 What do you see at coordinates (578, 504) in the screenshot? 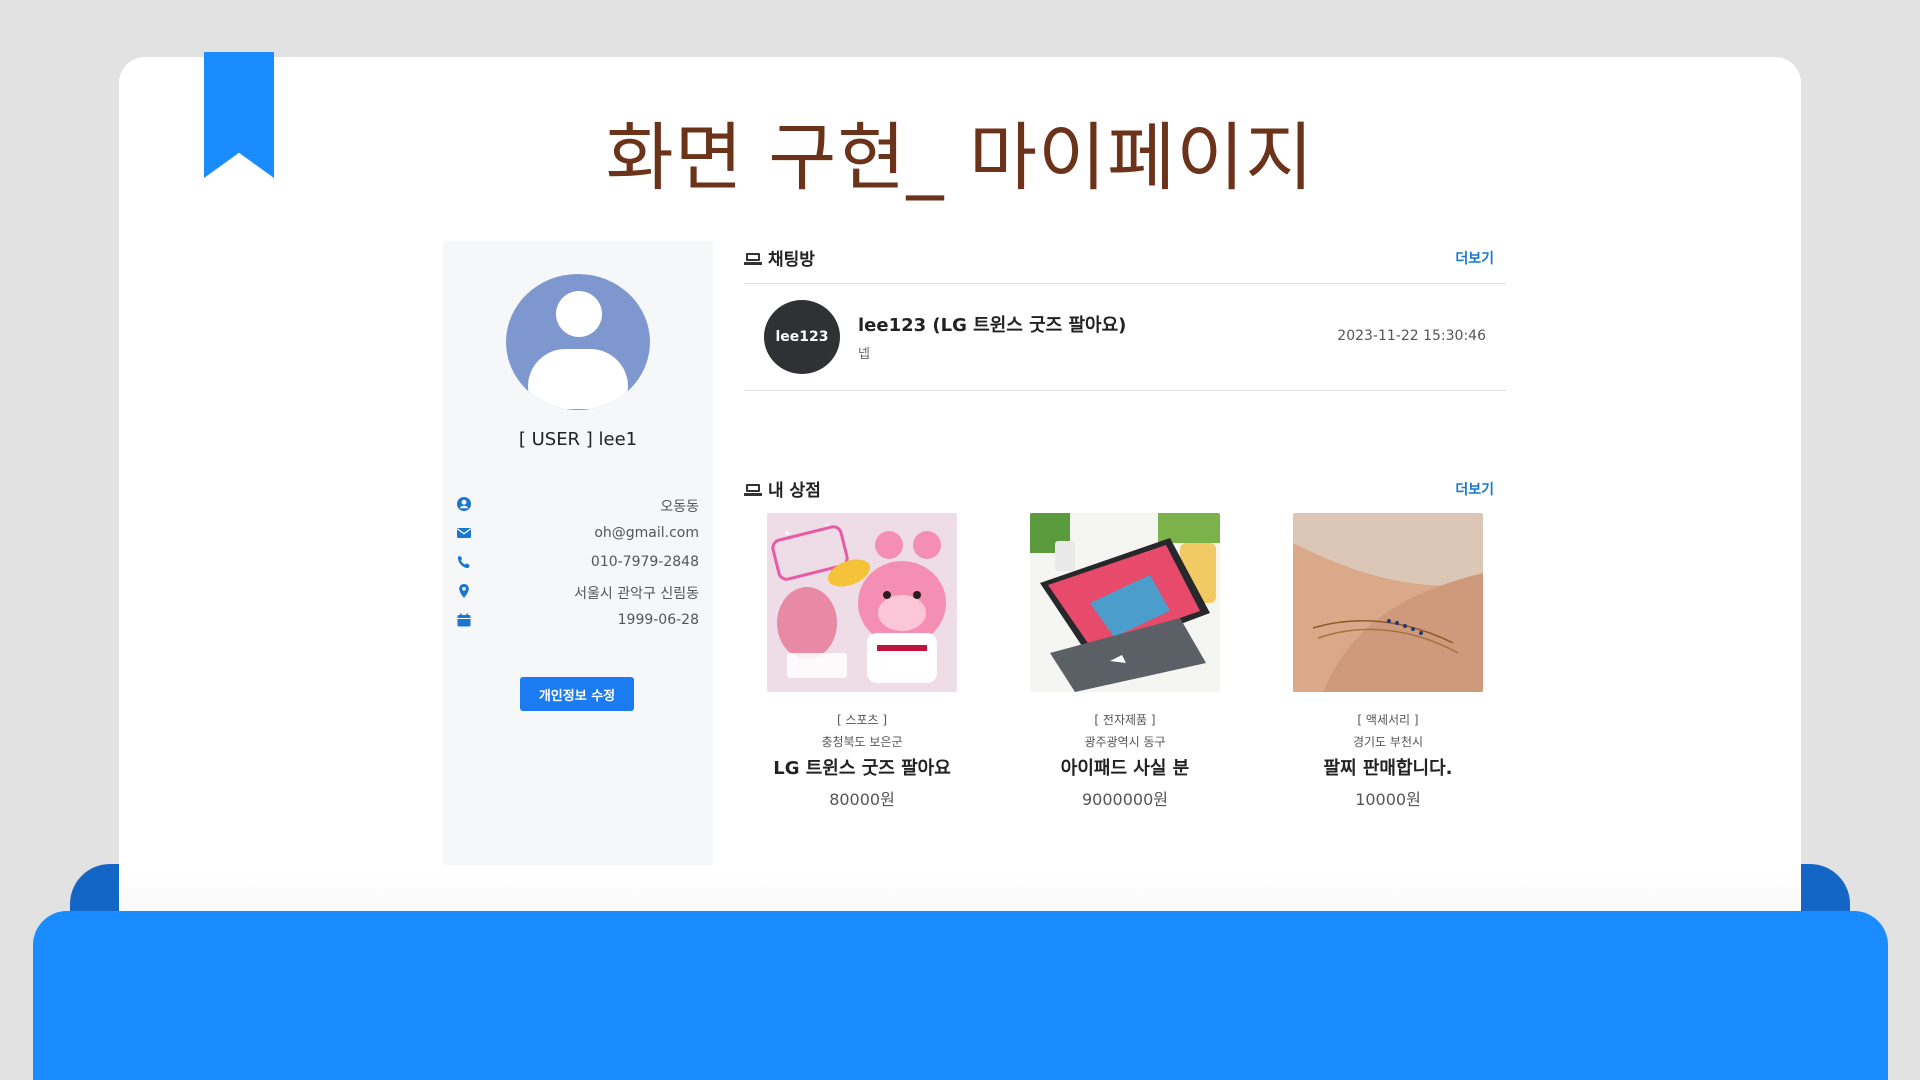
I see `profile-name-row: 오동동` at bounding box center [578, 504].